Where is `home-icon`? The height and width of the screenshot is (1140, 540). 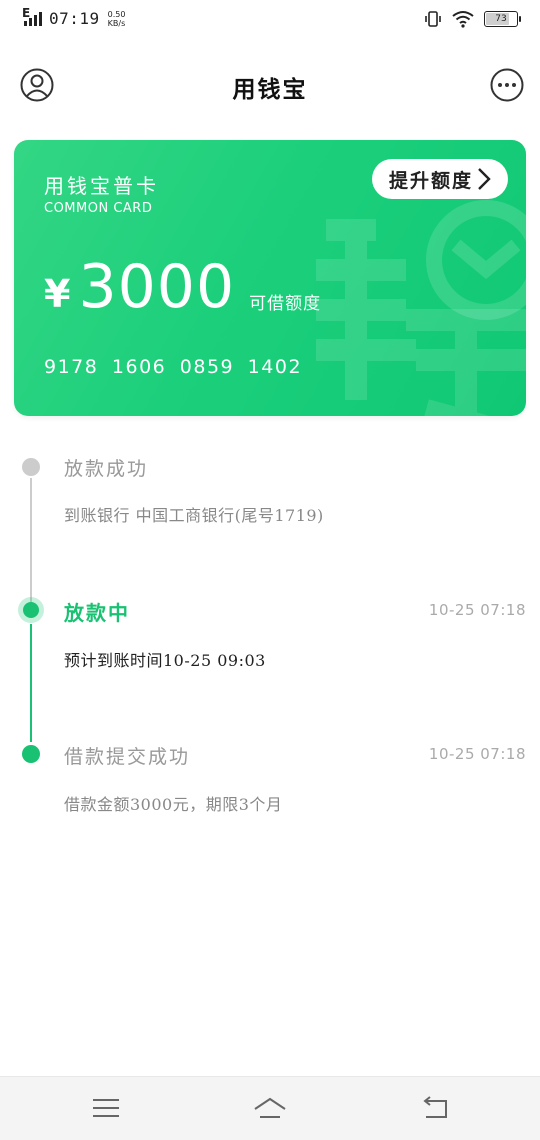
home-icon is located at coordinates (270, 1108).